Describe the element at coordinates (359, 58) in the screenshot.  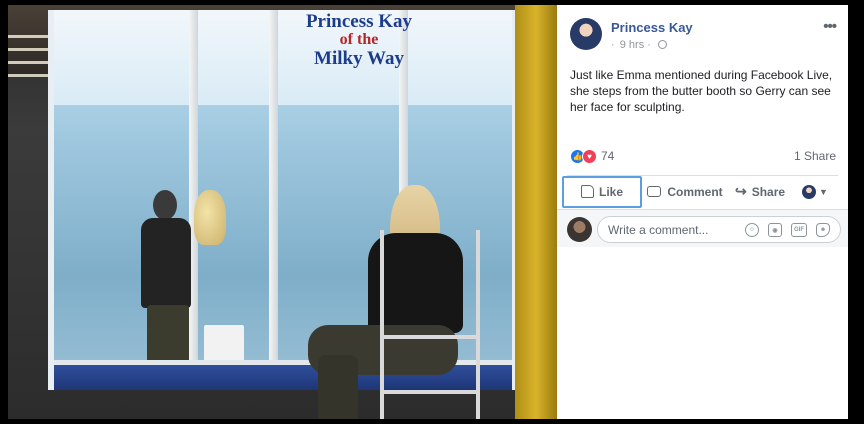
I see `booth-sign-line3: Milky Way` at that location.